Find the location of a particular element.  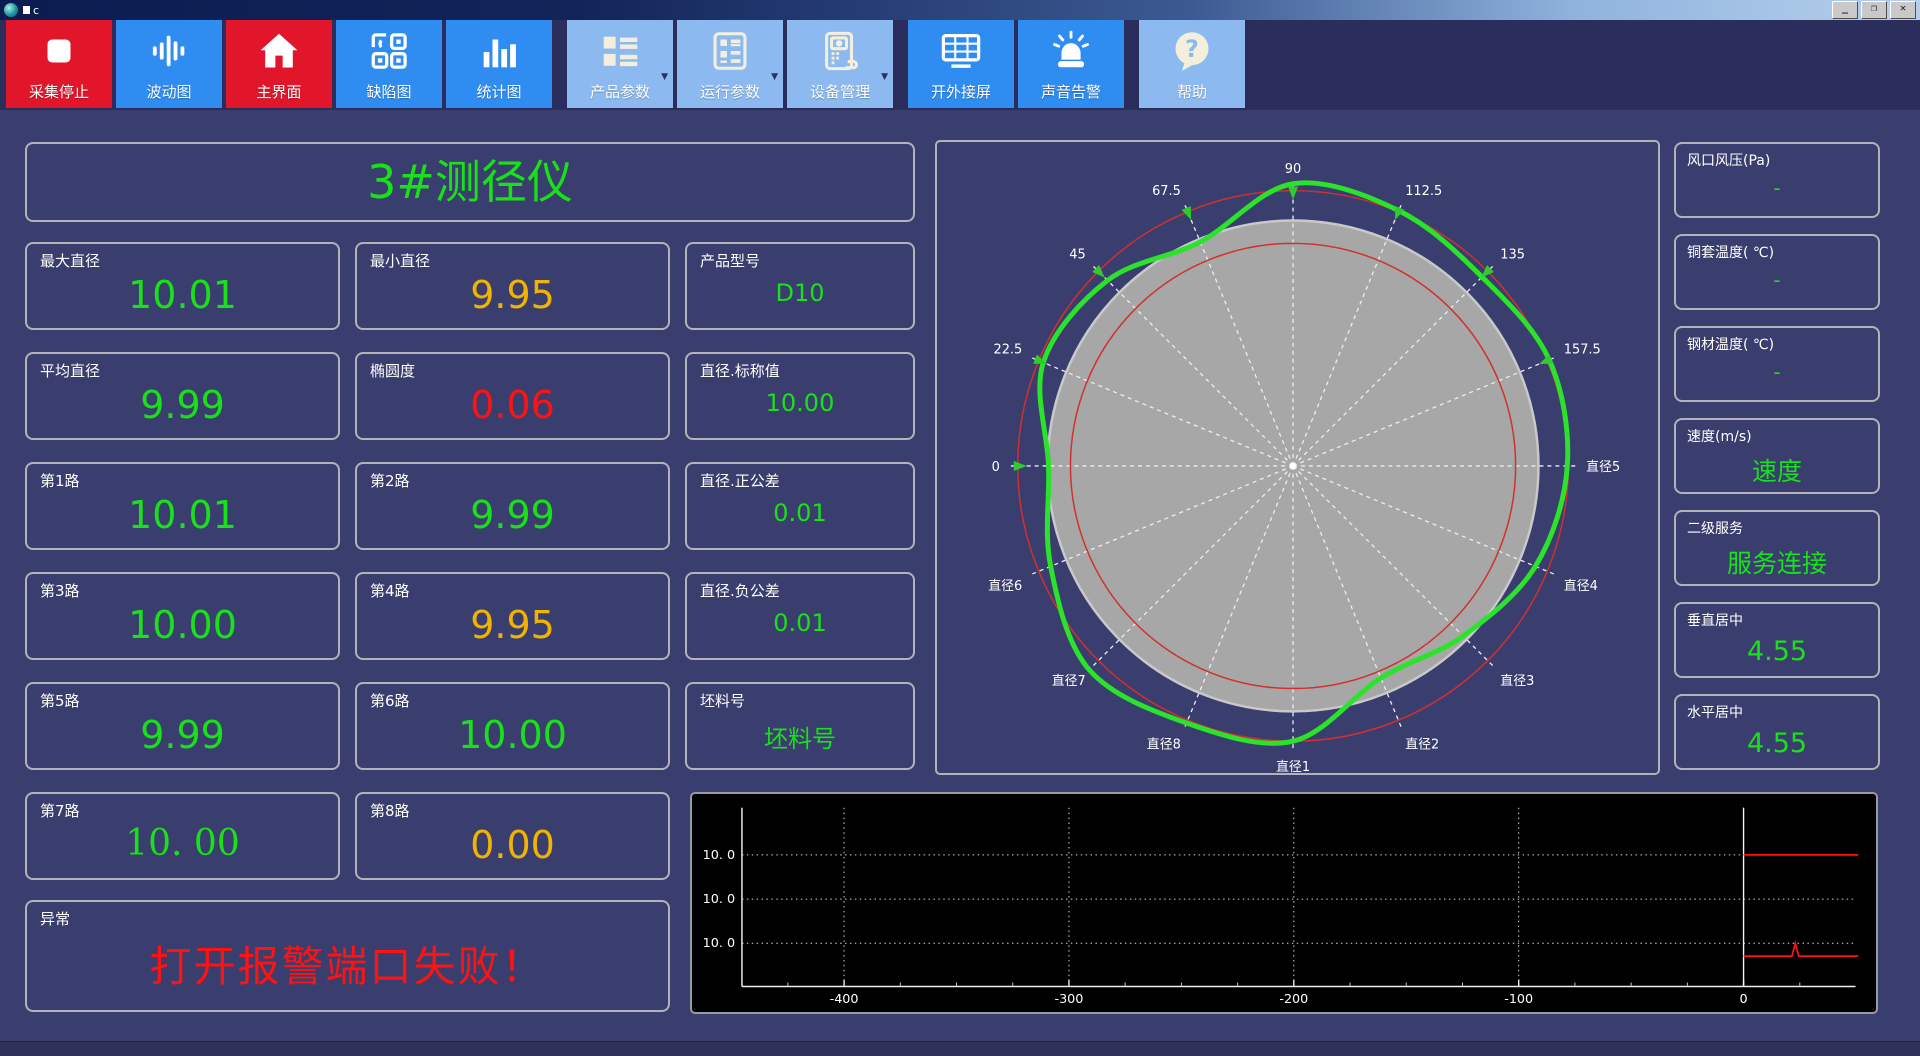

toolbar-button-stop-acquisition: 采集停止 is located at coordinates (59, 64).